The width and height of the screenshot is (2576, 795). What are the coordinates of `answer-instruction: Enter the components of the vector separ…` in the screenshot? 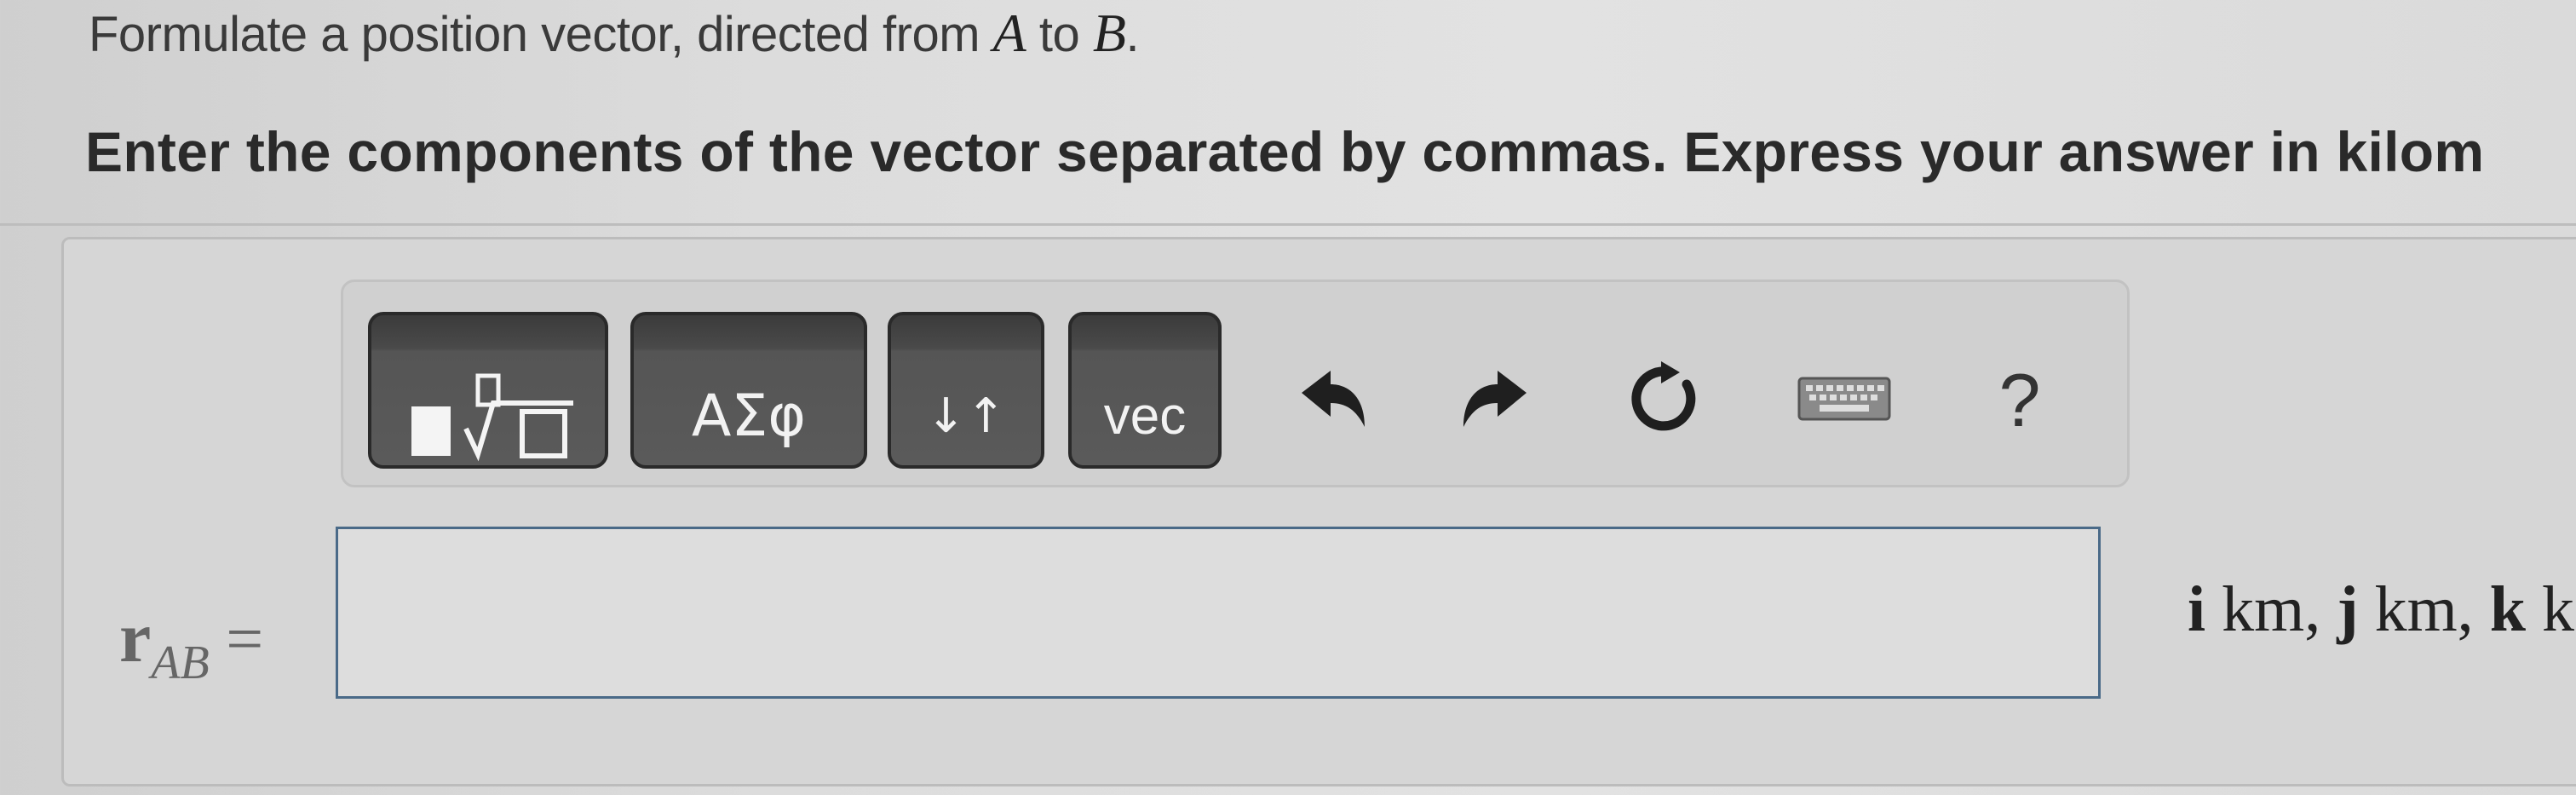 It's located at (1285, 151).